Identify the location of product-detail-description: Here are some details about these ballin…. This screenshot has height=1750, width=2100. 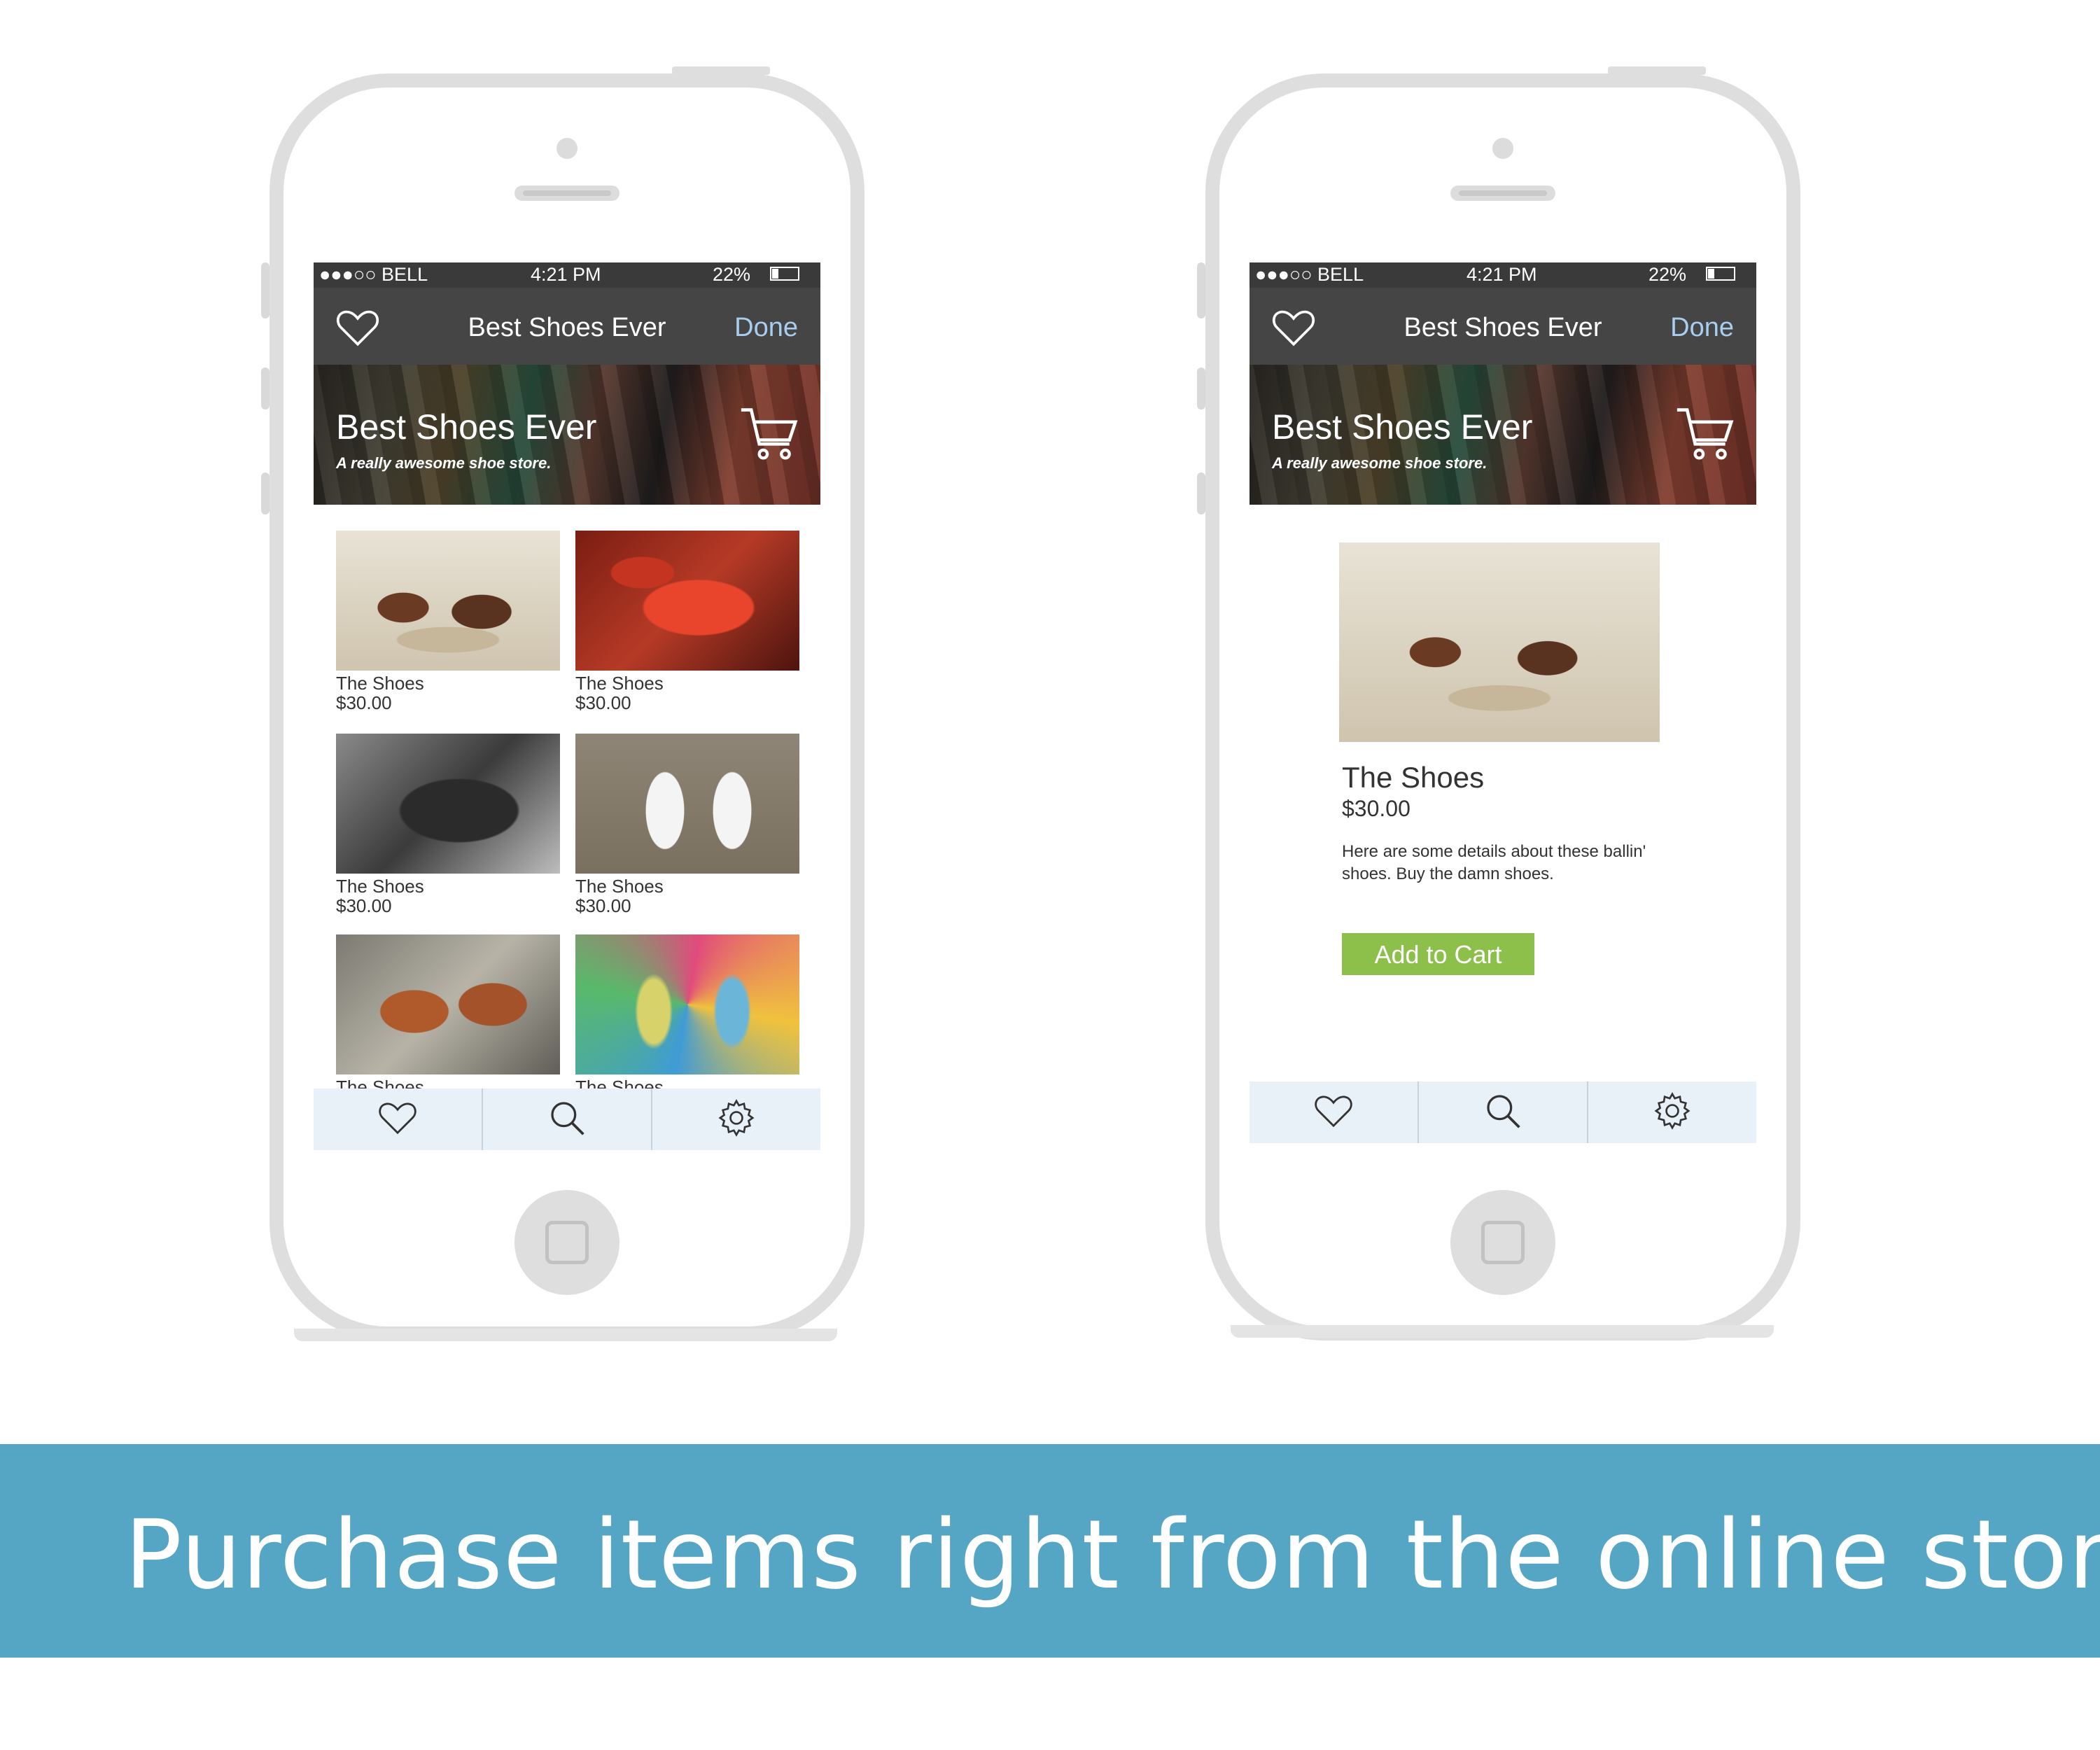
(1494, 862).